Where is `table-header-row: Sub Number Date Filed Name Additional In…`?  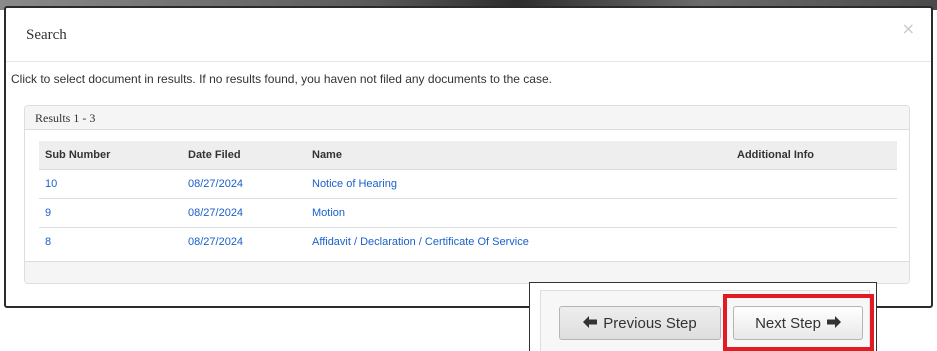
table-header-row: Sub Number Date Filed Name Additional In… is located at coordinates (468, 155).